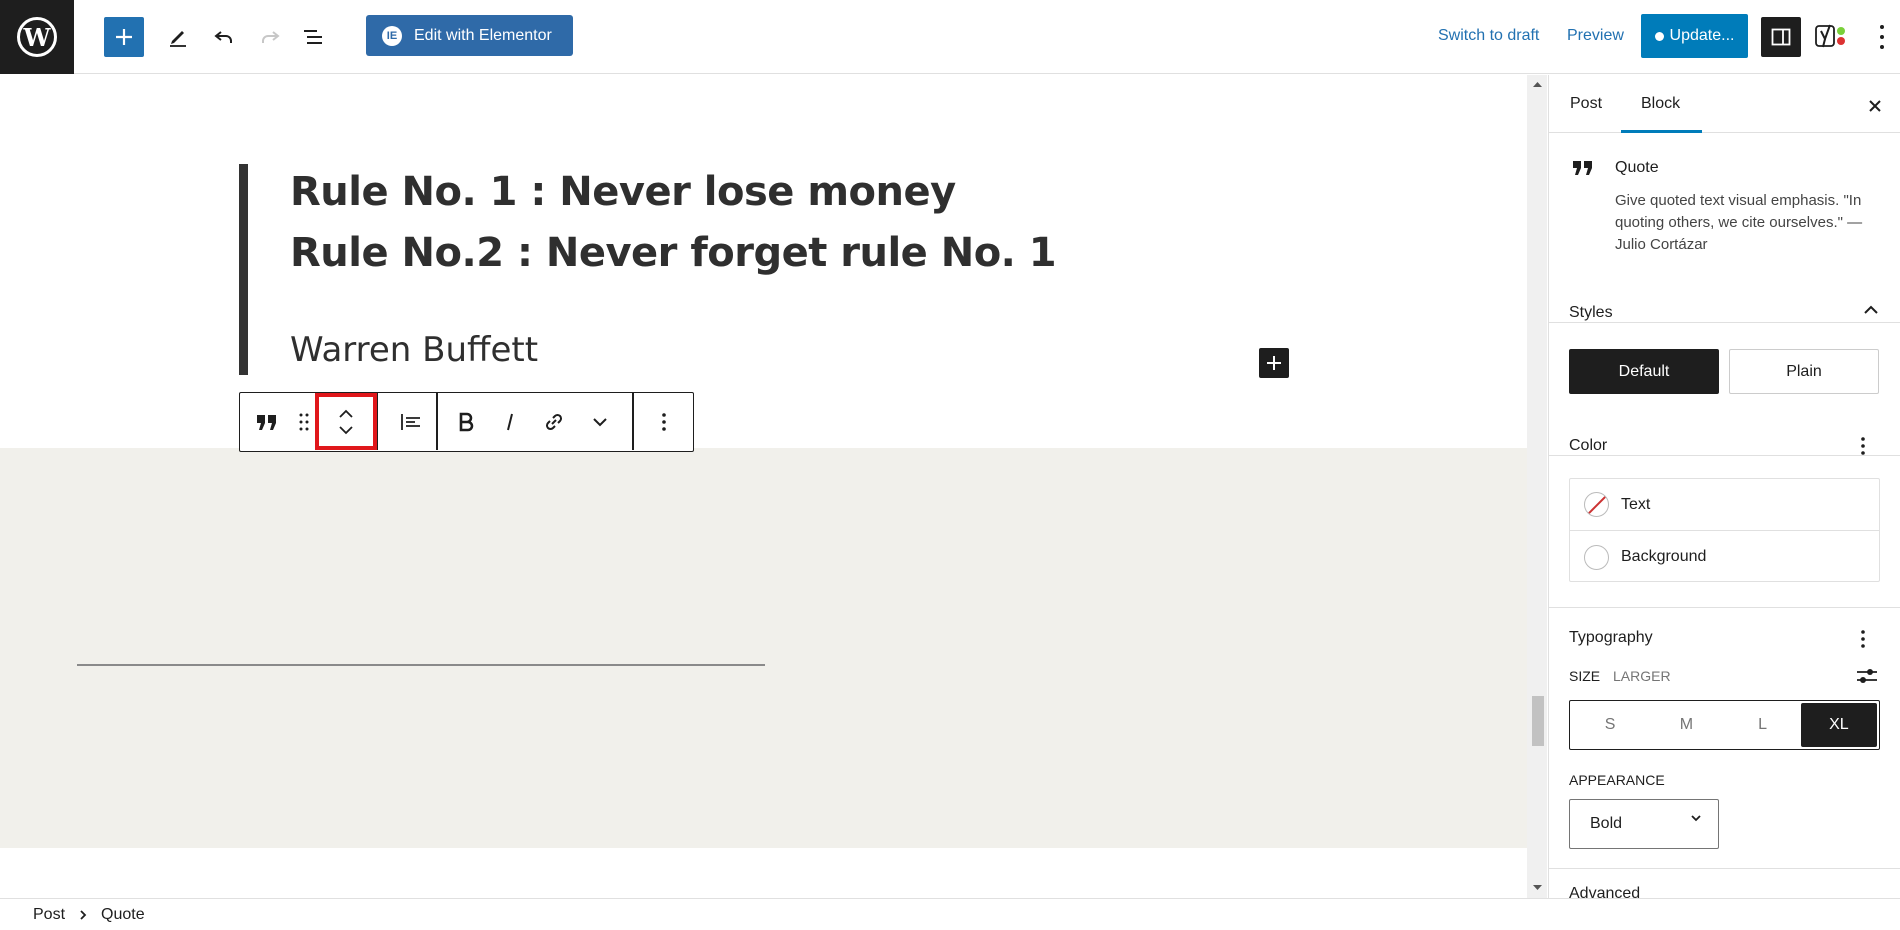  Describe the element at coordinates (1644, 371) in the screenshot. I see `style-default-button: Default` at that location.